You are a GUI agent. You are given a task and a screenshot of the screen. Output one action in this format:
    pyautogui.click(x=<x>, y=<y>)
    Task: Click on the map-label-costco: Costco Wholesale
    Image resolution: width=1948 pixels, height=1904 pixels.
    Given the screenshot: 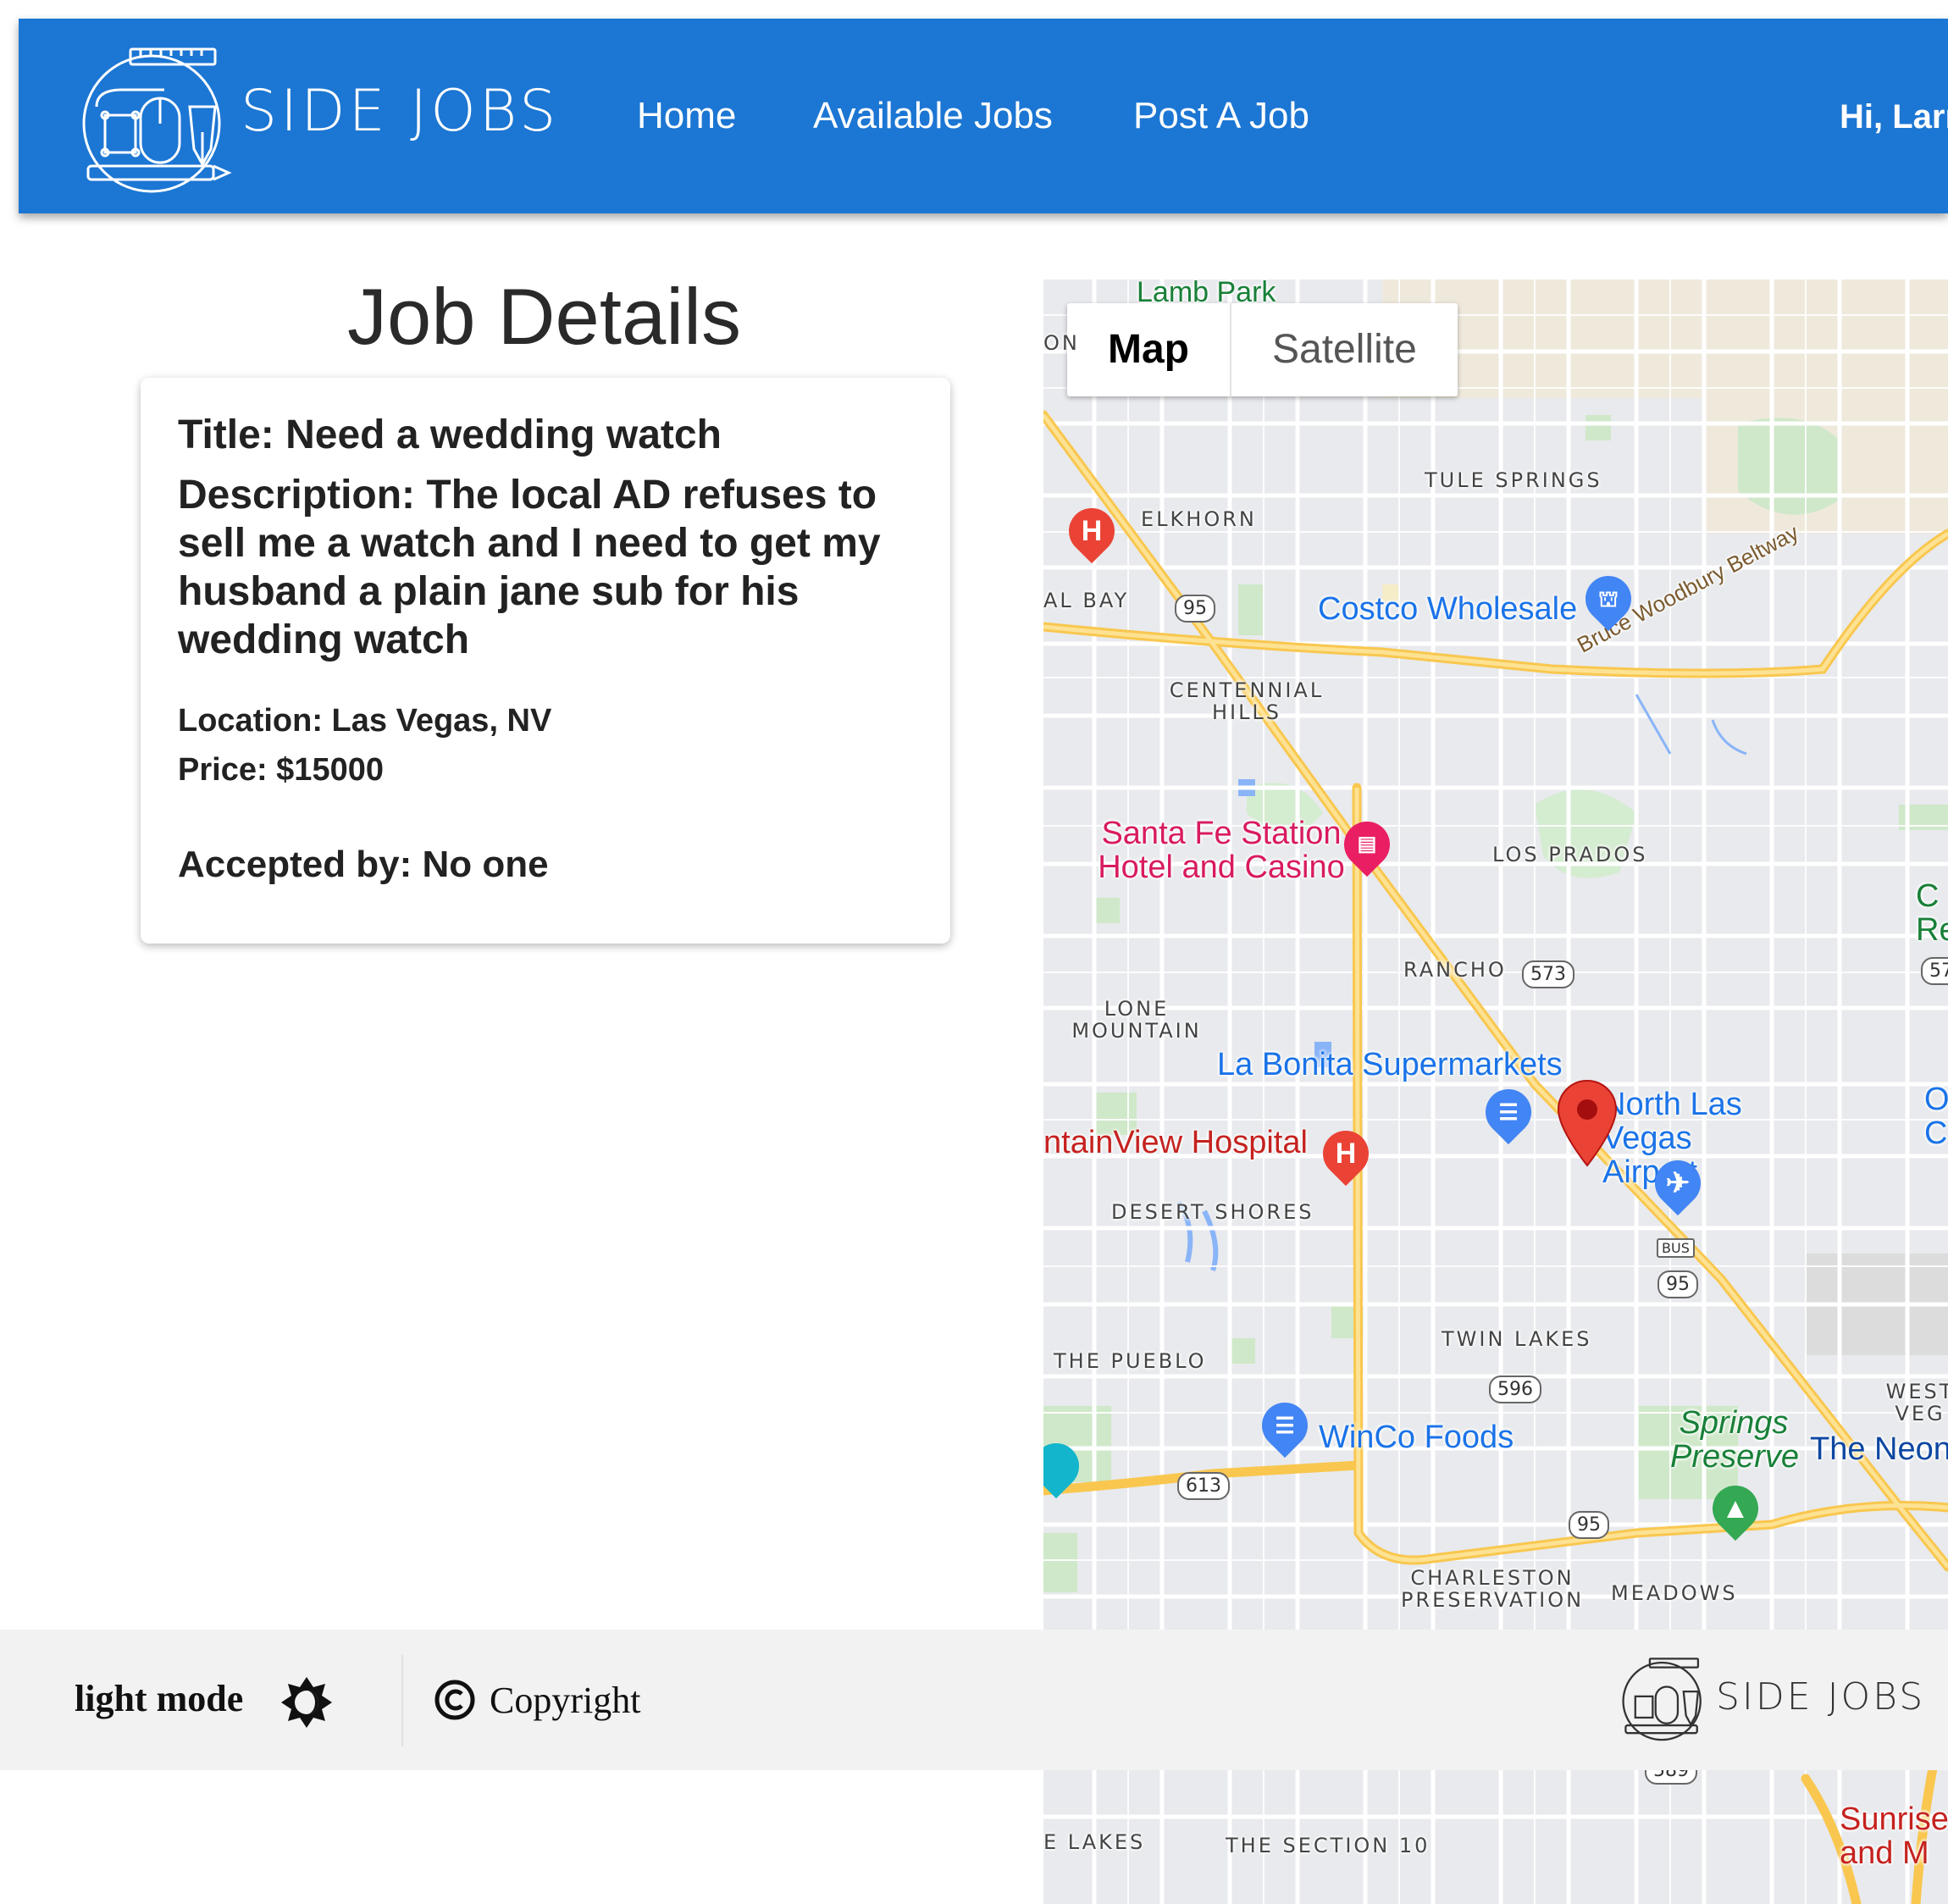 What is the action you would take?
    pyautogui.click(x=1447, y=610)
    